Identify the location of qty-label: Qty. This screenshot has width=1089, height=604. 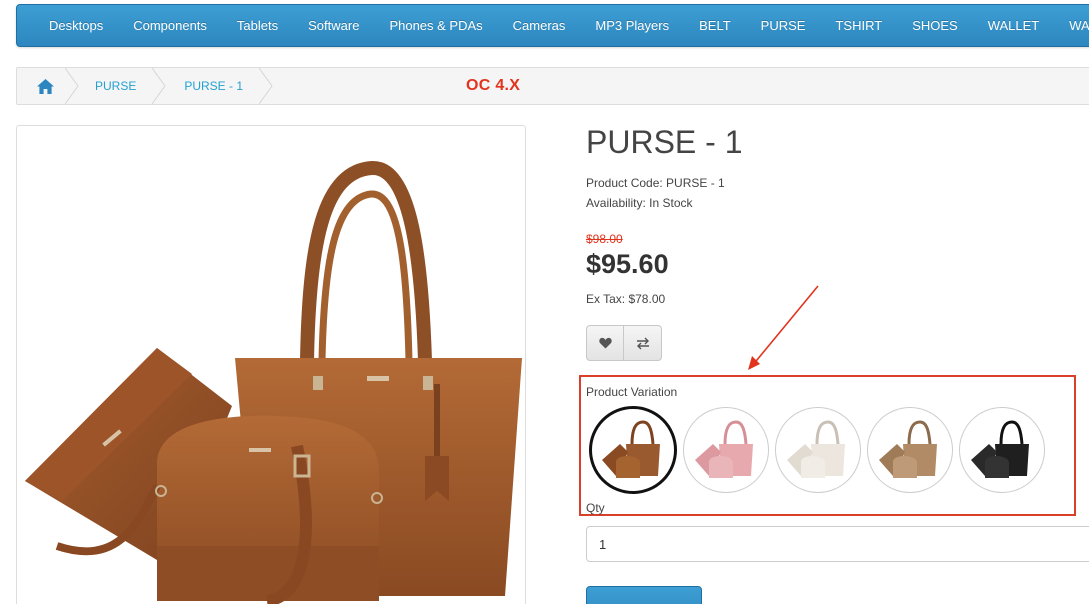
(595, 508).